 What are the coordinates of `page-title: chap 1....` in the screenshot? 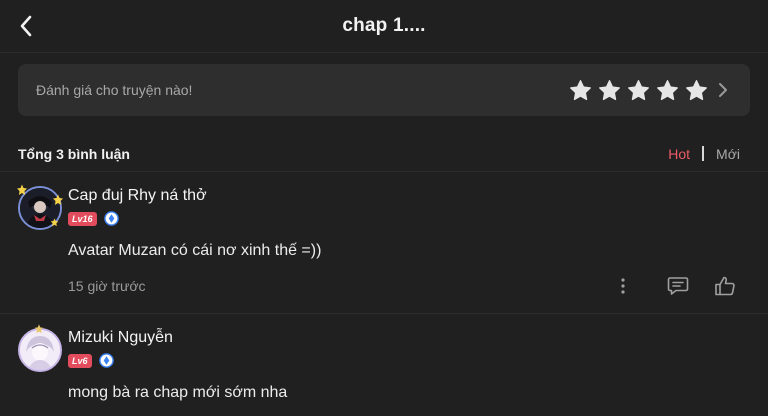 It's located at (384, 25).